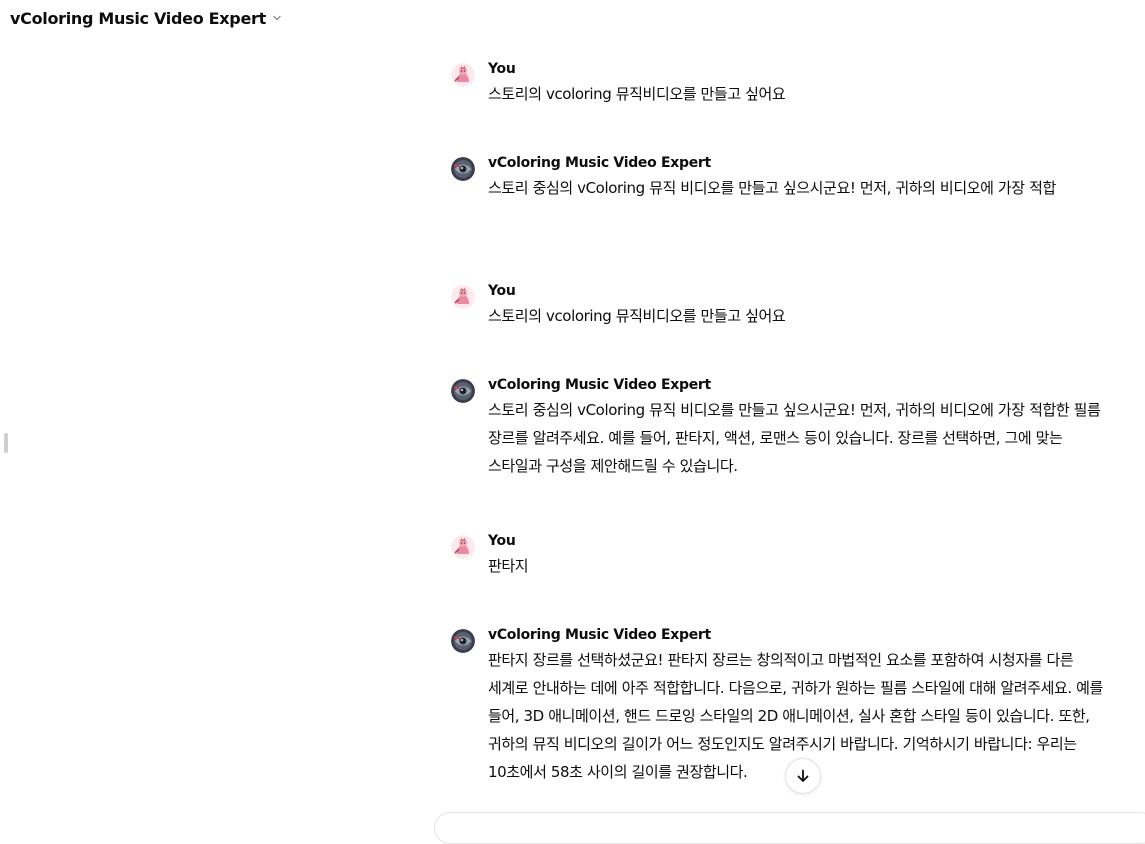  I want to click on gpt-selector: vColoring Music Video Expert, so click(146, 18).